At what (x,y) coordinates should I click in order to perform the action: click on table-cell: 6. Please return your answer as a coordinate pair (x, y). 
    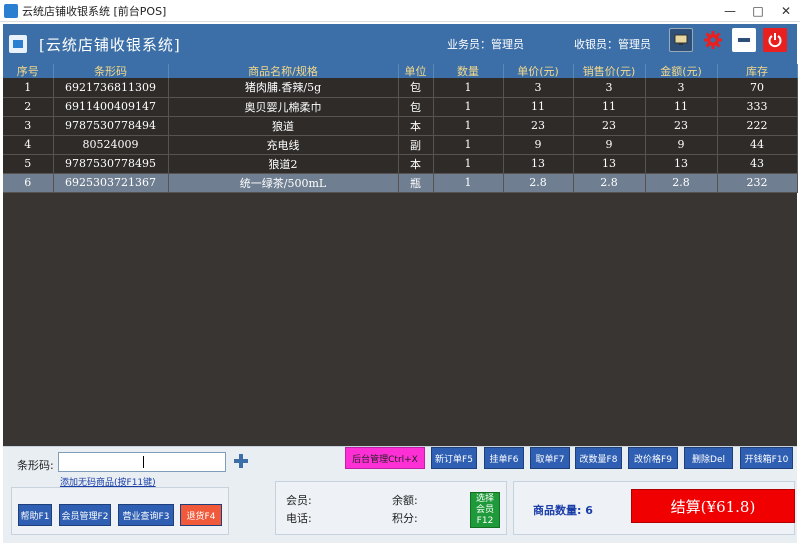
    Looking at the image, I should click on (28, 183).